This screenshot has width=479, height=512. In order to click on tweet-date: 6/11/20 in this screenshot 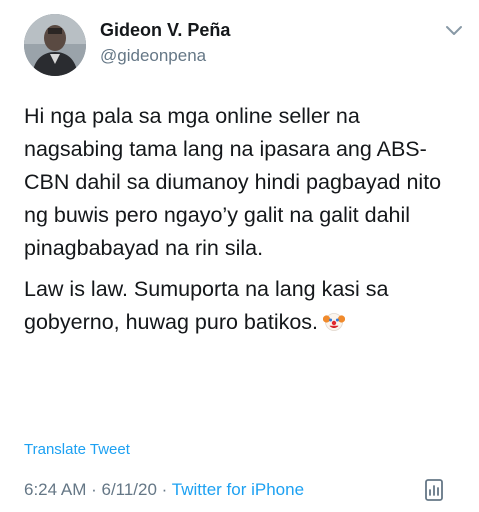, I will do `click(129, 489)`.